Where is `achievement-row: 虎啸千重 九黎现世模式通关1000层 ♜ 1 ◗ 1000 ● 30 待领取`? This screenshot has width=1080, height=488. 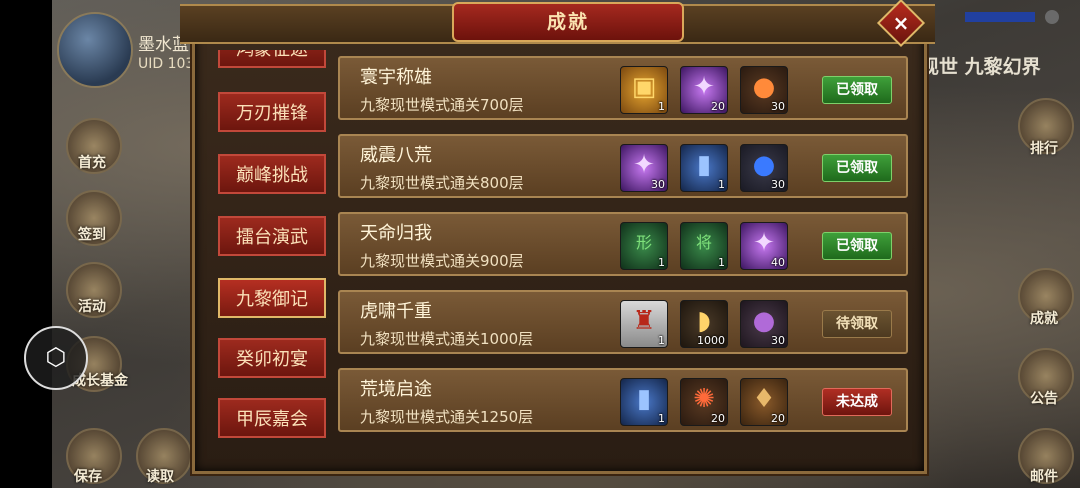
achievement-row: 虎啸千重 九黎现世模式通关1000层 ♜ 1 ◗ 1000 ● 30 待领取 is located at coordinates (623, 322).